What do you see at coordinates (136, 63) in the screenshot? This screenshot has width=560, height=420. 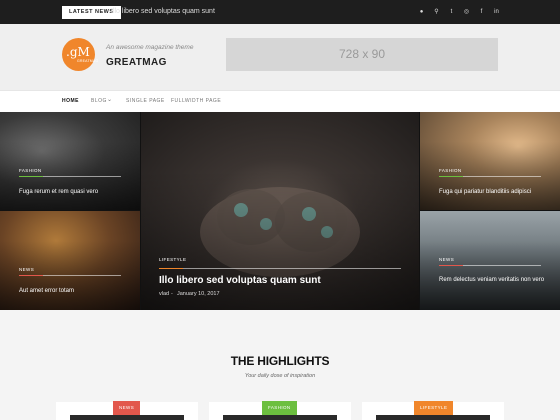 I see `site-title: GREATMAG` at bounding box center [136, 63].